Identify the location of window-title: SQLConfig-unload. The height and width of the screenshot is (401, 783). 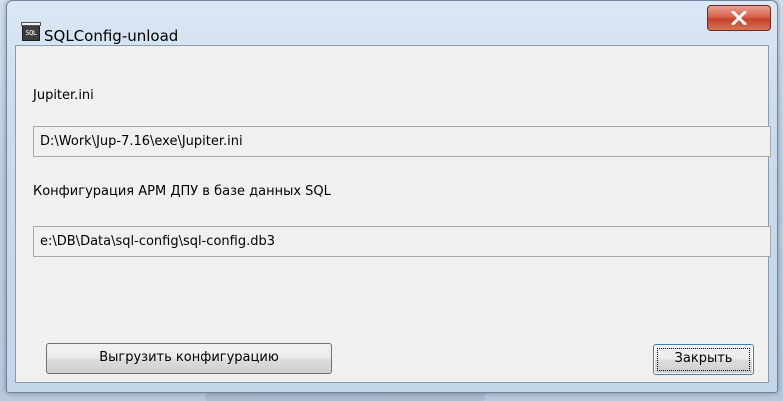
(111, 36).